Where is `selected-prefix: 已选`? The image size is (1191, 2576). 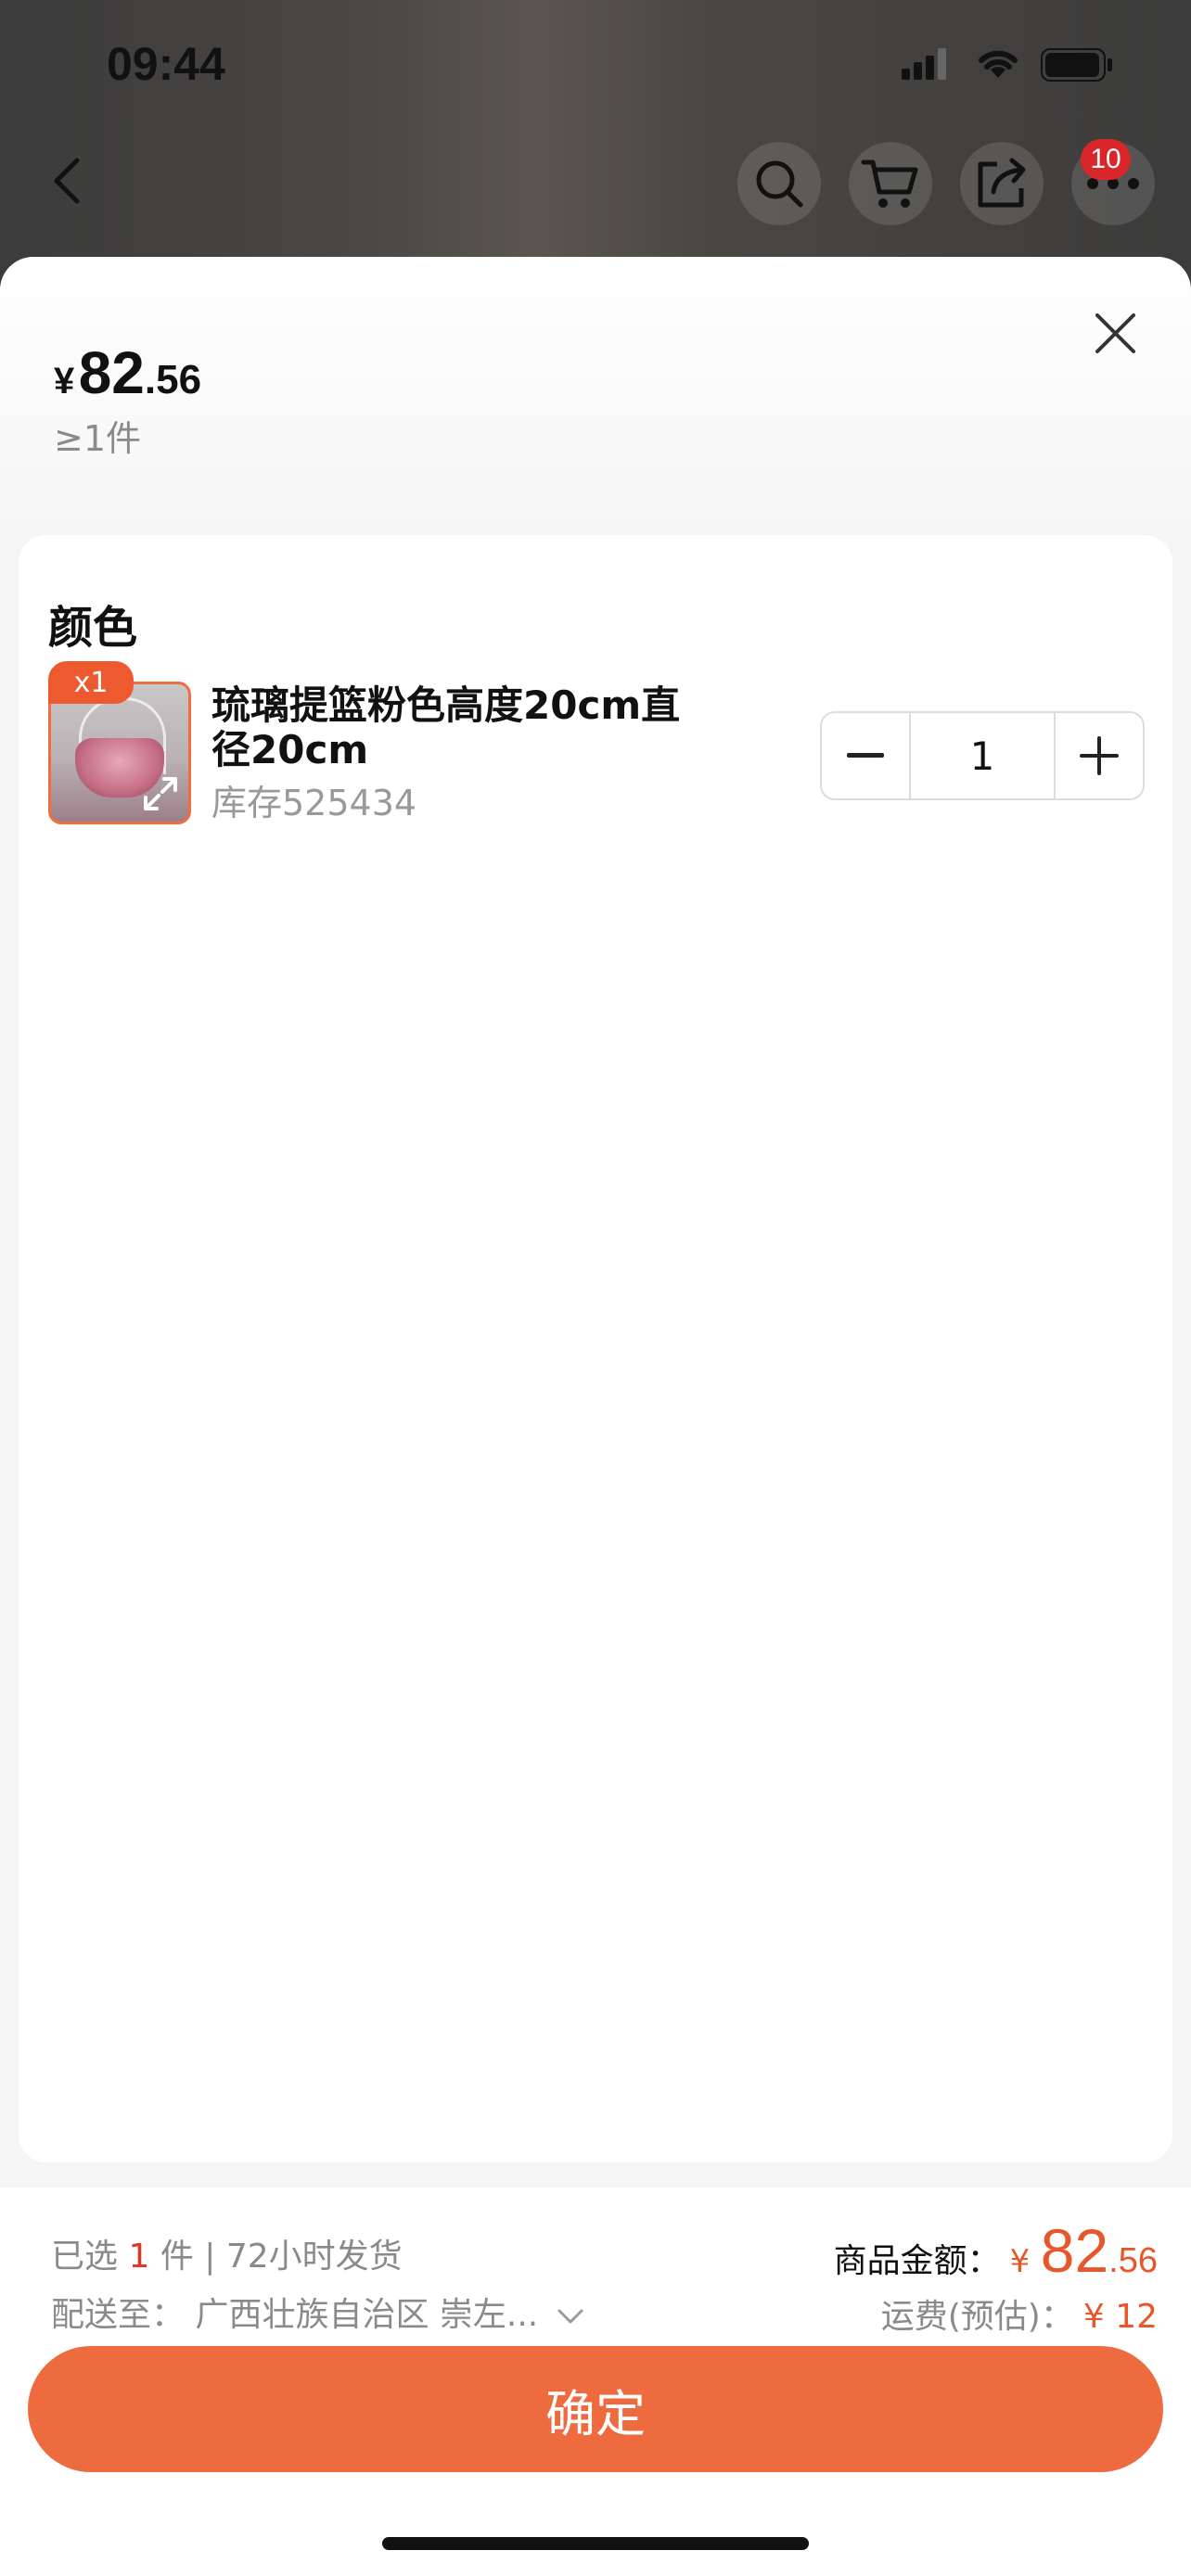 selected-prefix: 已选 is located at coordinates (85, 2257).